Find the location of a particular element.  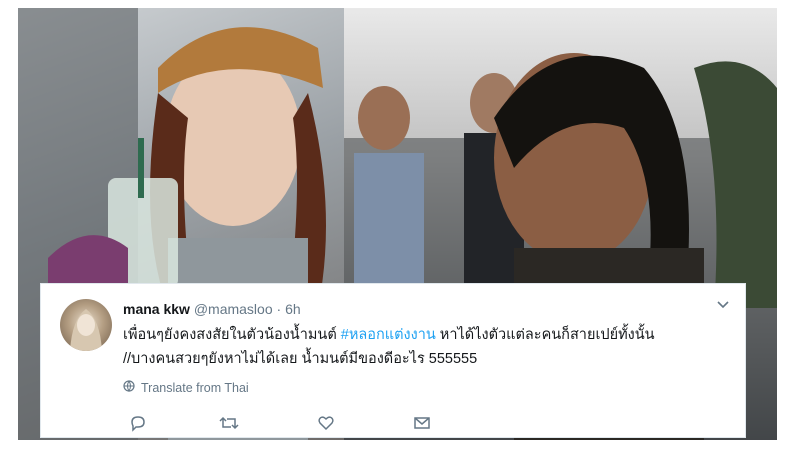

reply-icon is located at coordinates (138, 425).